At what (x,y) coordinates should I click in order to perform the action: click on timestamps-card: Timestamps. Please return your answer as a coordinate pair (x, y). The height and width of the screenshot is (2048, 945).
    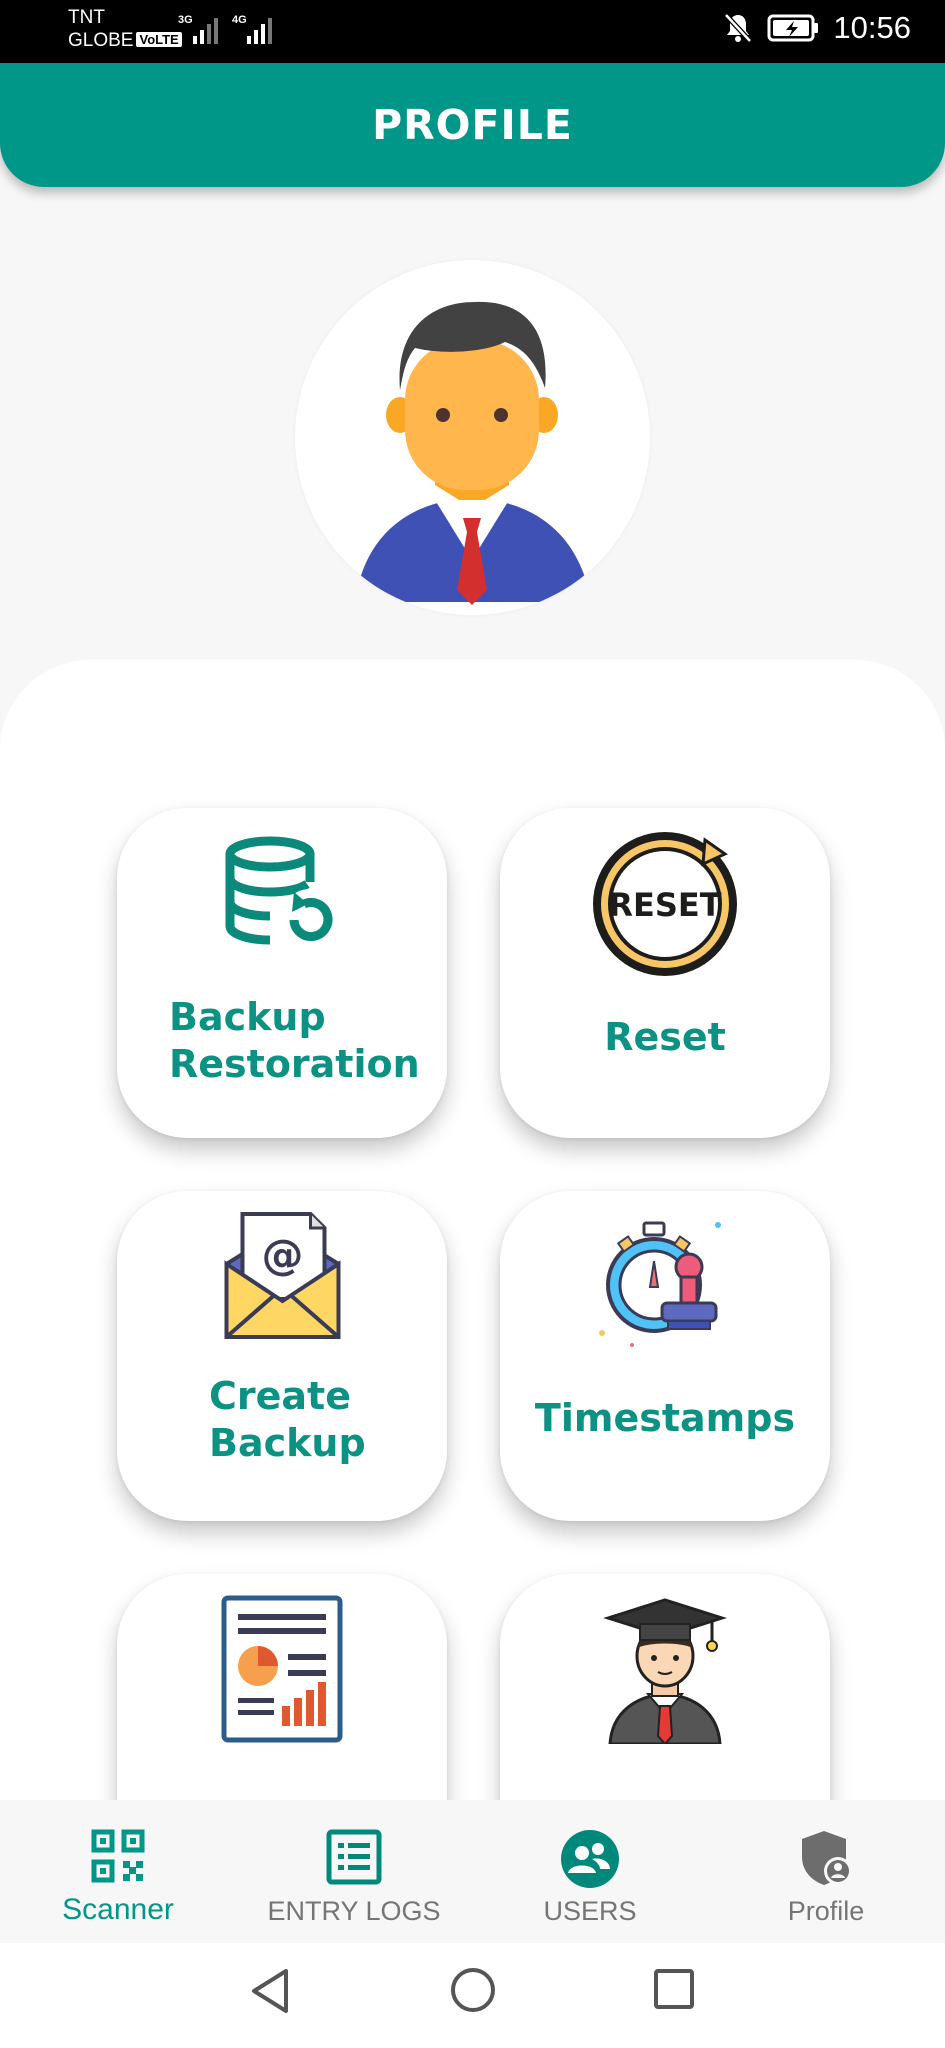
    Looking at the image, I should click on (665, 1356).